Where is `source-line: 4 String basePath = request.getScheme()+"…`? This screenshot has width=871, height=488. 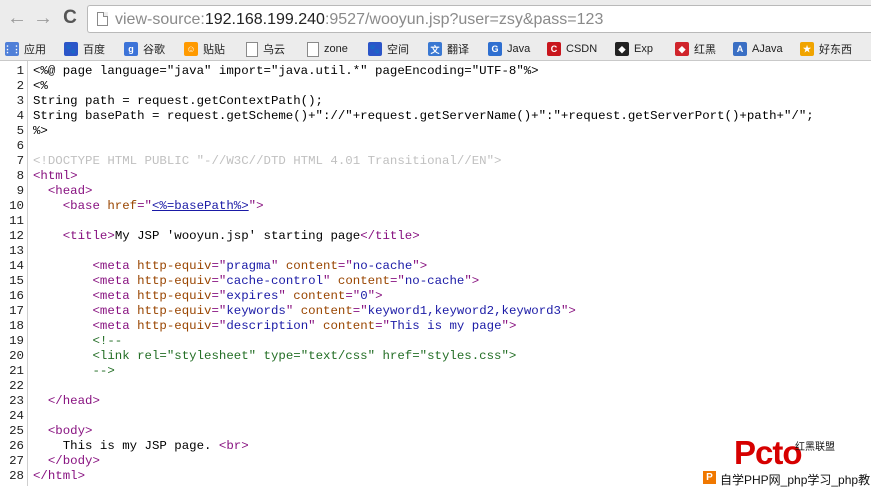
source-line: 4 String basePath = request.getScheme()+"… is located at coordinates (435, 116).